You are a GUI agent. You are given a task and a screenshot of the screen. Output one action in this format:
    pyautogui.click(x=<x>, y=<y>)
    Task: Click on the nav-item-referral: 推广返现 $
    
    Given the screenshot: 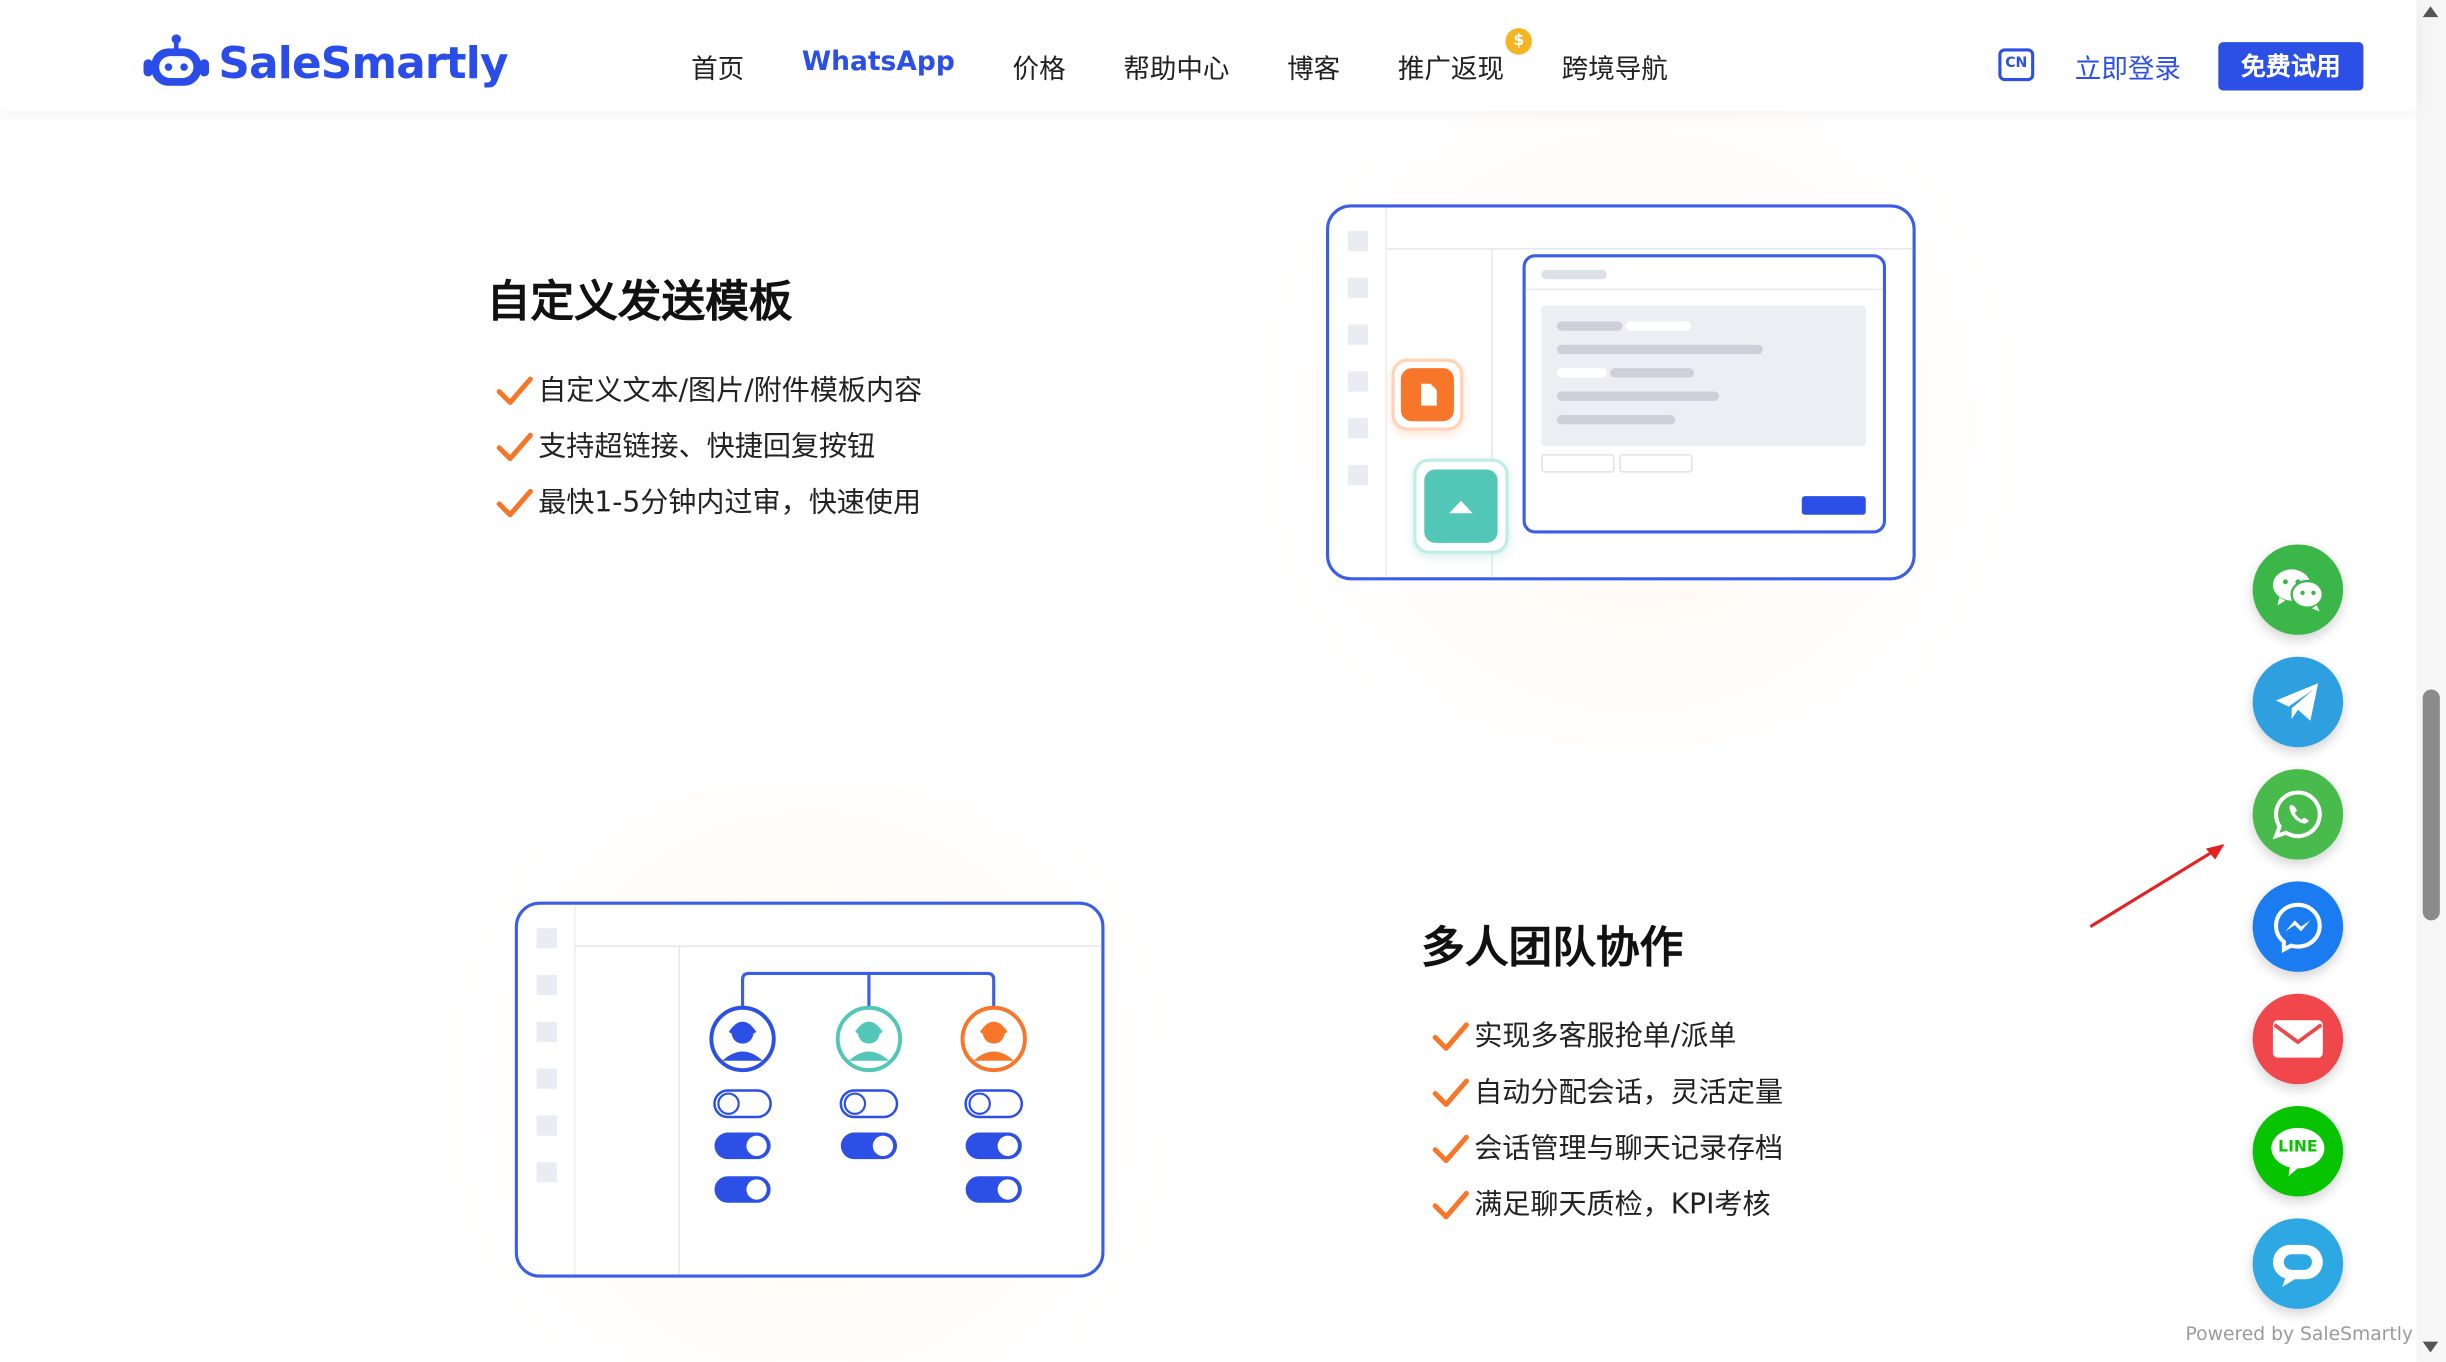 What is the action you would take?
    pyautogui.click(x=1465, y=57)
    